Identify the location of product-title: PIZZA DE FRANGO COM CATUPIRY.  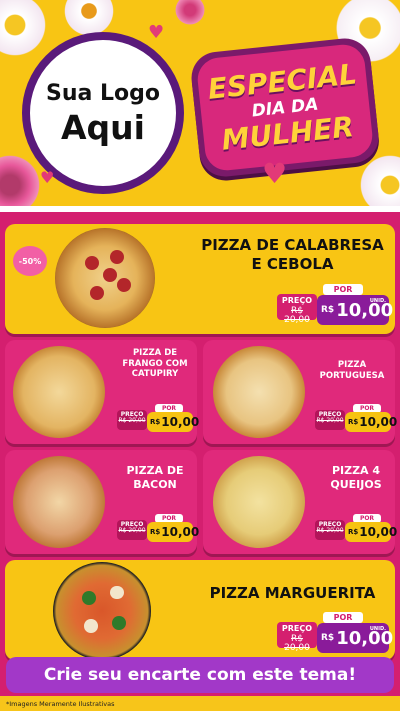
(155, 364).